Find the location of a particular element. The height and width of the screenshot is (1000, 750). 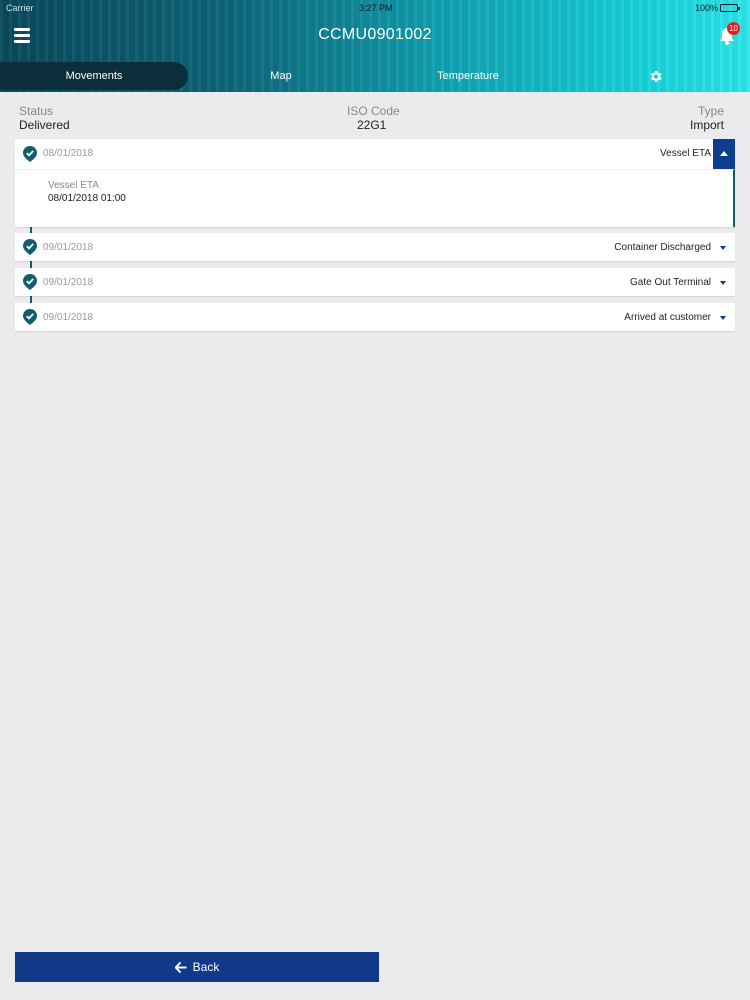

collapse-button is located at coordinates (724, 154).